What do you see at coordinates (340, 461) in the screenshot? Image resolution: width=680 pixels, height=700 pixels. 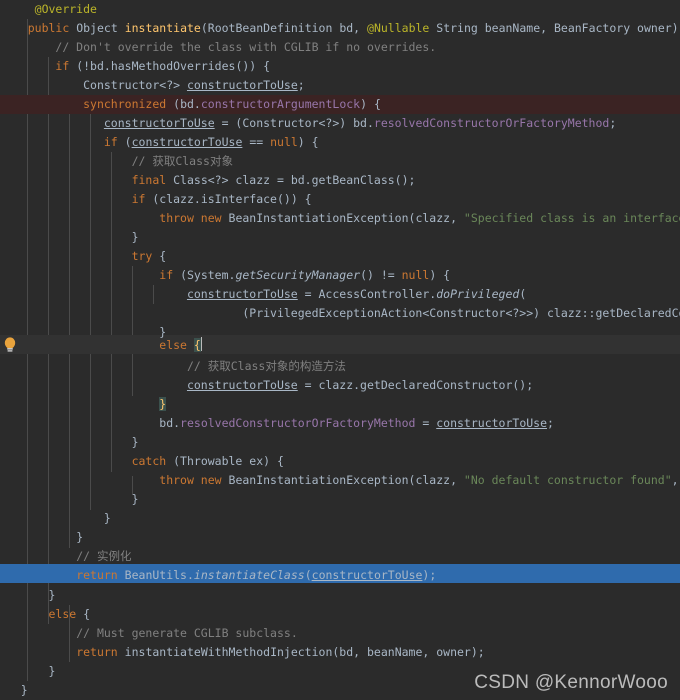 I see `code-line: catch (Throwable ex) {` at bounding box center [340, 461].